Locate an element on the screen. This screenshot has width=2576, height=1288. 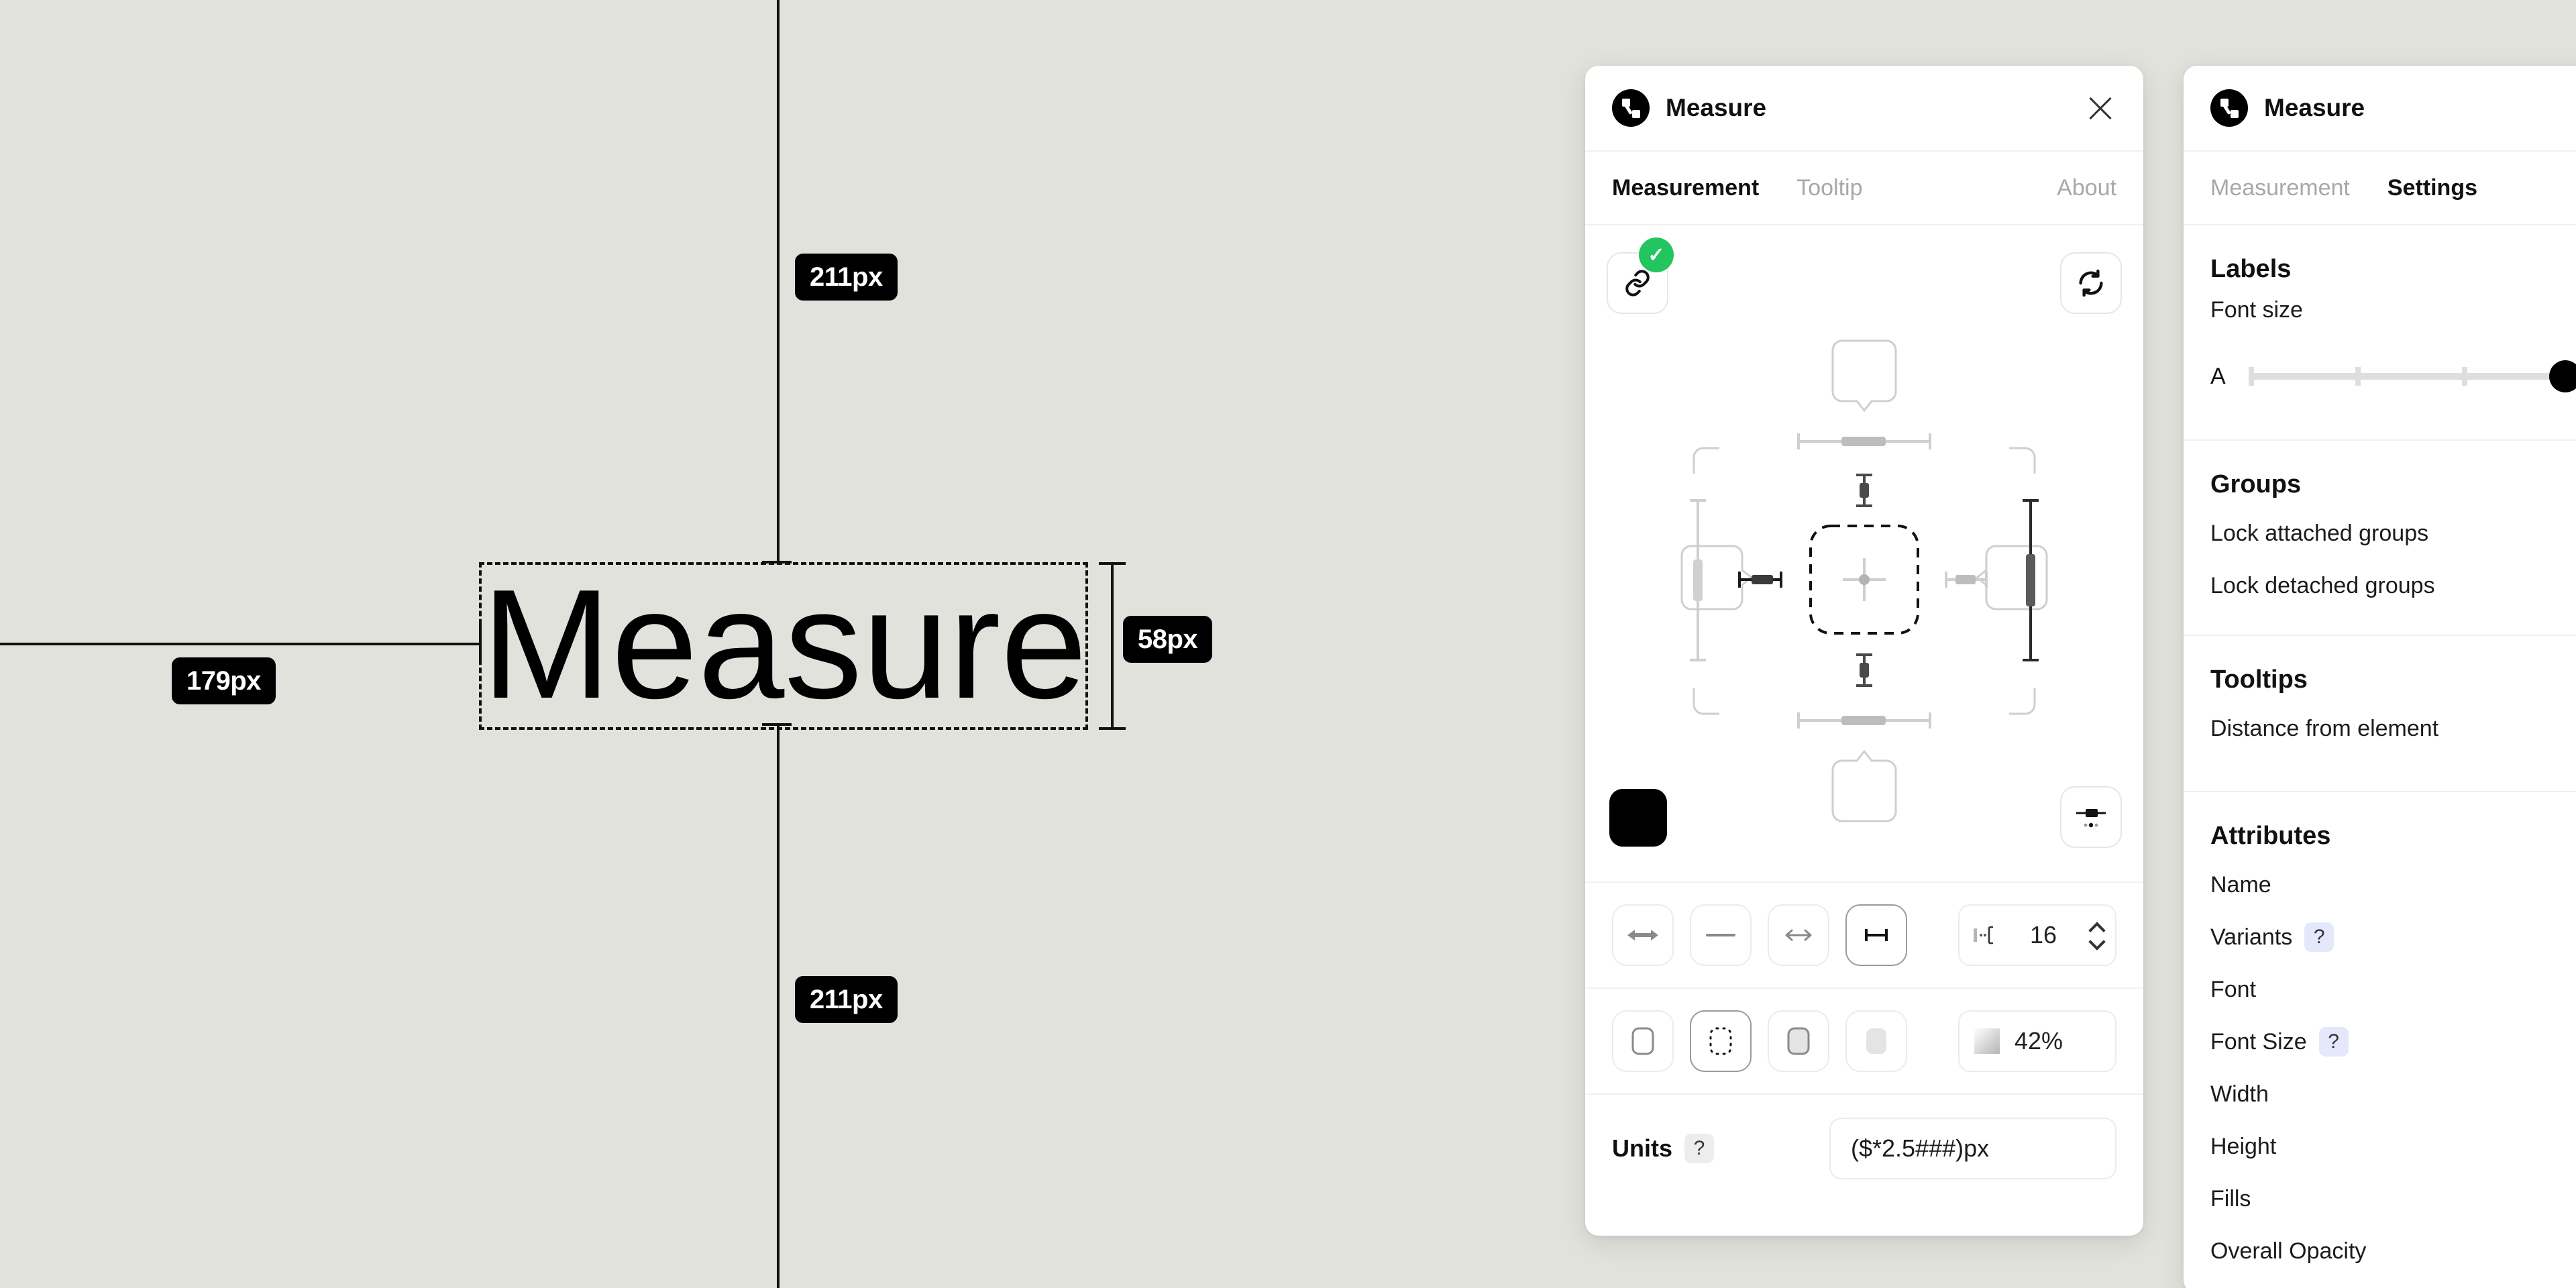
cap-style-button is located at coordinates (2091, 817).